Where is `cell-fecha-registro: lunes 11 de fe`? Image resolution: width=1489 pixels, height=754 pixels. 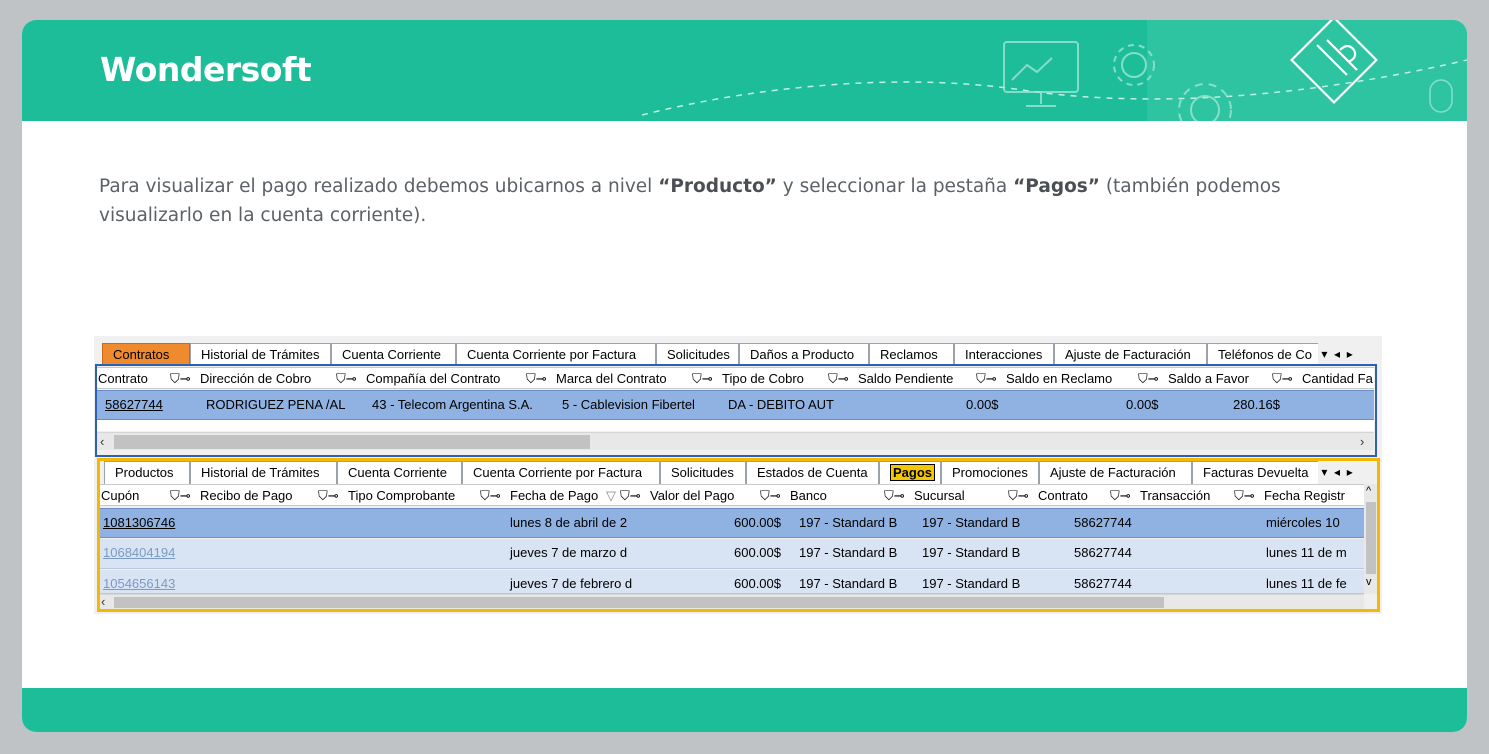
cell-fecha-registro: lunes 11 de fe is located at coordinates (1306, 583).